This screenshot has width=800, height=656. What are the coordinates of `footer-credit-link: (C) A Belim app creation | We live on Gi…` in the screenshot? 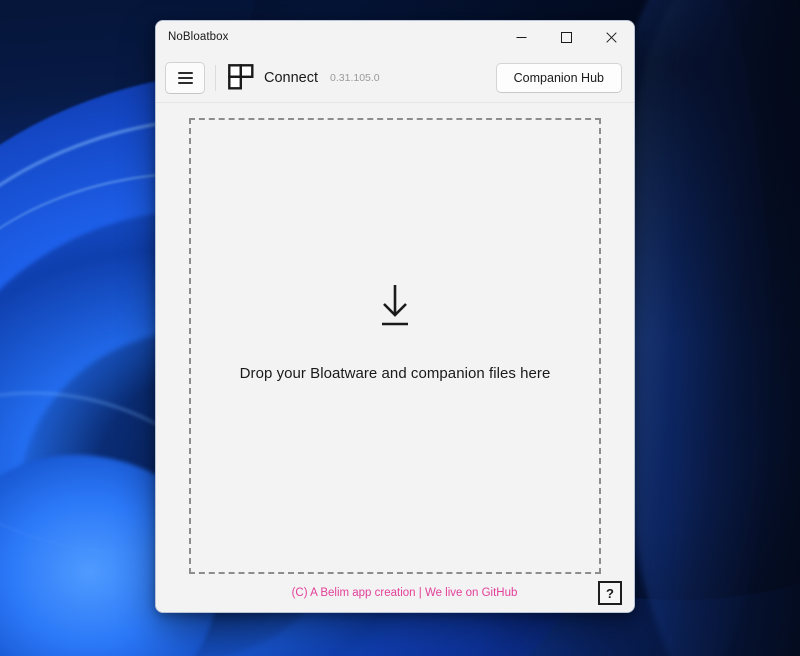 It's located at (393, 593).